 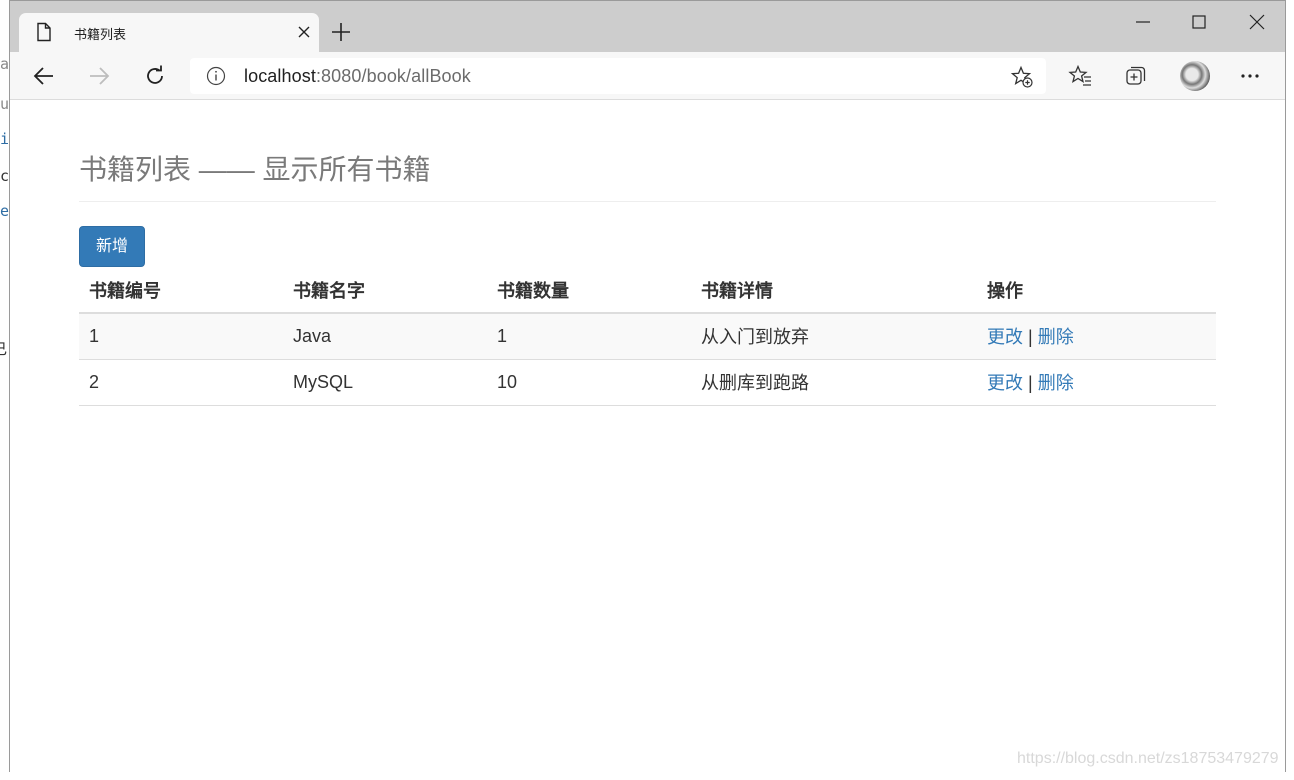 I want to click on bg-fragment: 己, so click(x=3, y=348).